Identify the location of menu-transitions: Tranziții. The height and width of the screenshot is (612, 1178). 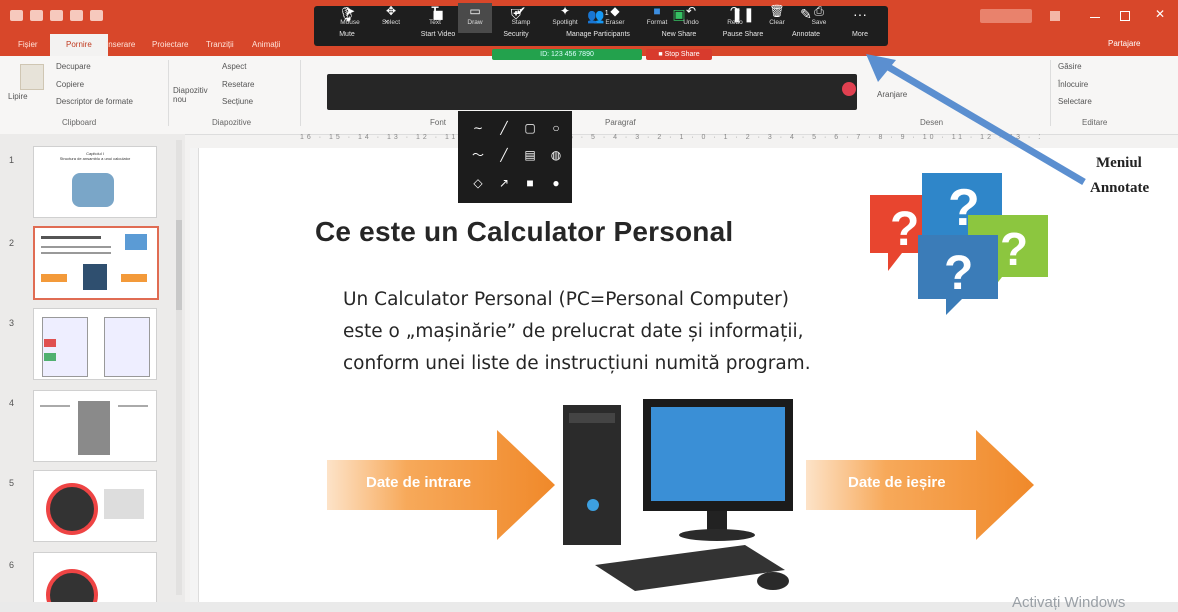
(220, 44).